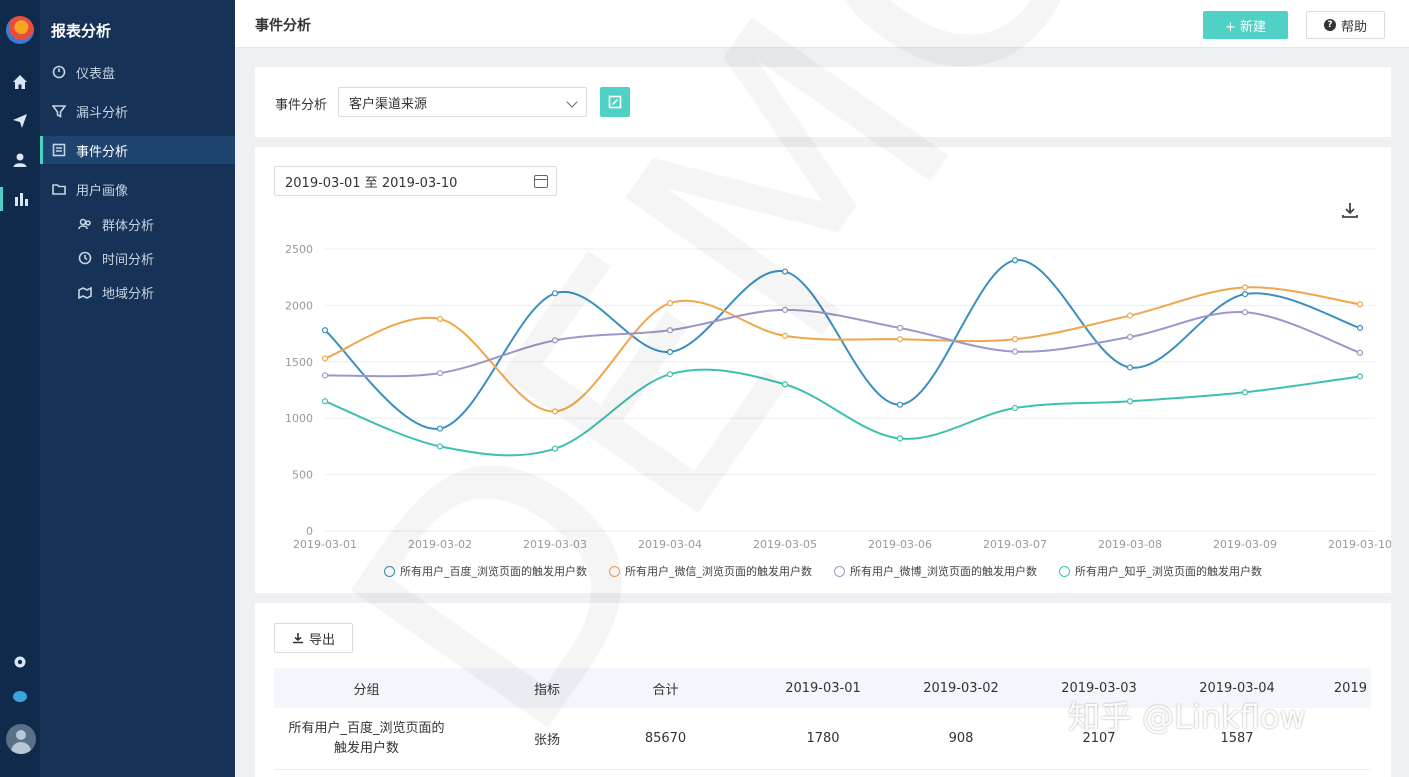 Image resolution: width=1409 pixels, height=777 pixels. I want to click on help-button: ? 帮助, so click(1345, 25).